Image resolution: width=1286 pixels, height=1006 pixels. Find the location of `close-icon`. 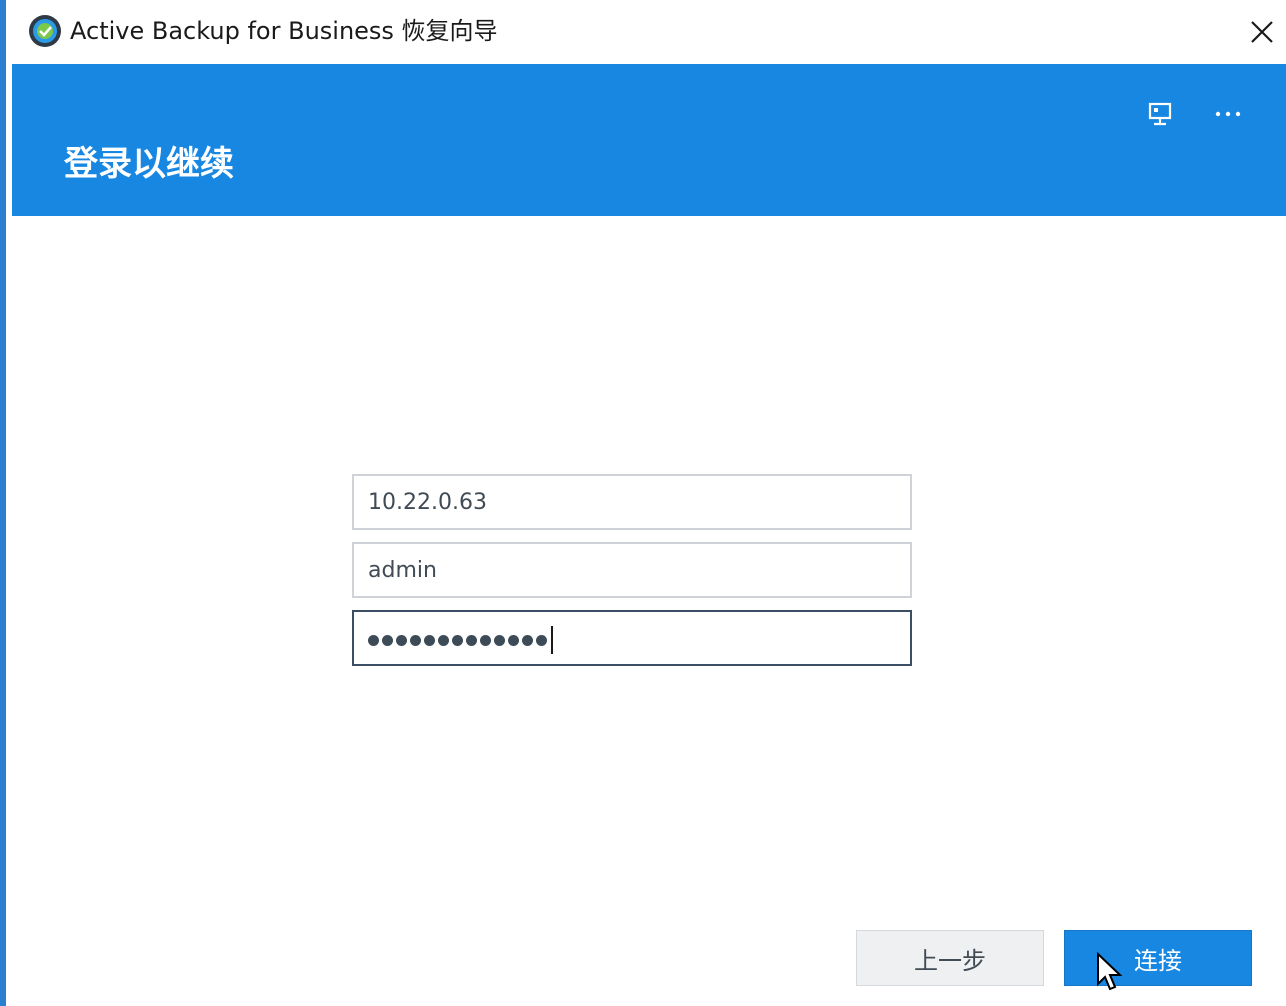

close-icon is located at coordinates (1262, 32).